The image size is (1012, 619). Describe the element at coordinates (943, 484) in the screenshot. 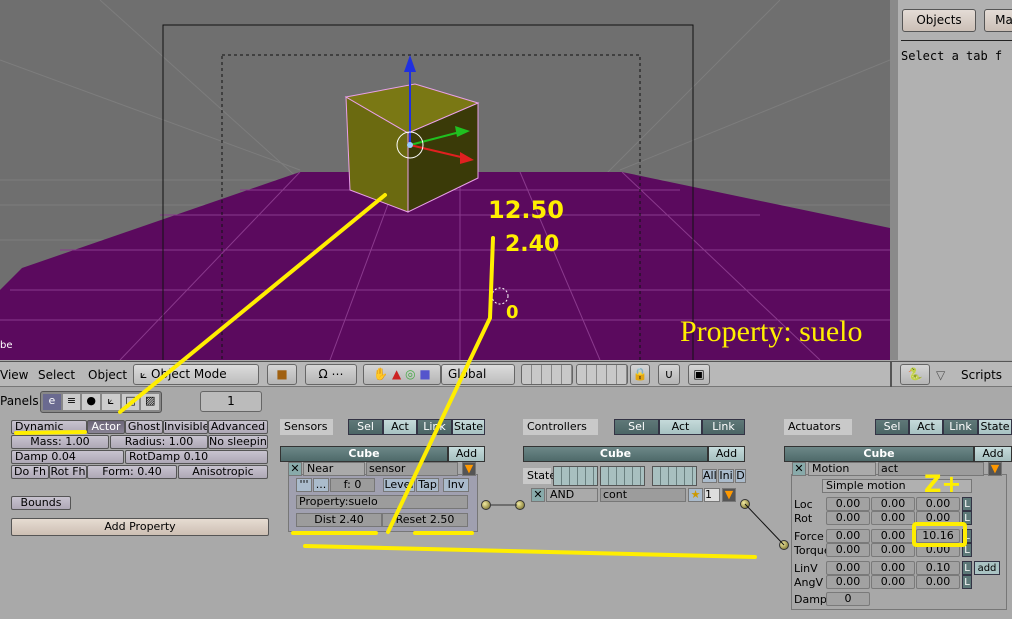

I see `annotation-z-plus: Z+` at that location.